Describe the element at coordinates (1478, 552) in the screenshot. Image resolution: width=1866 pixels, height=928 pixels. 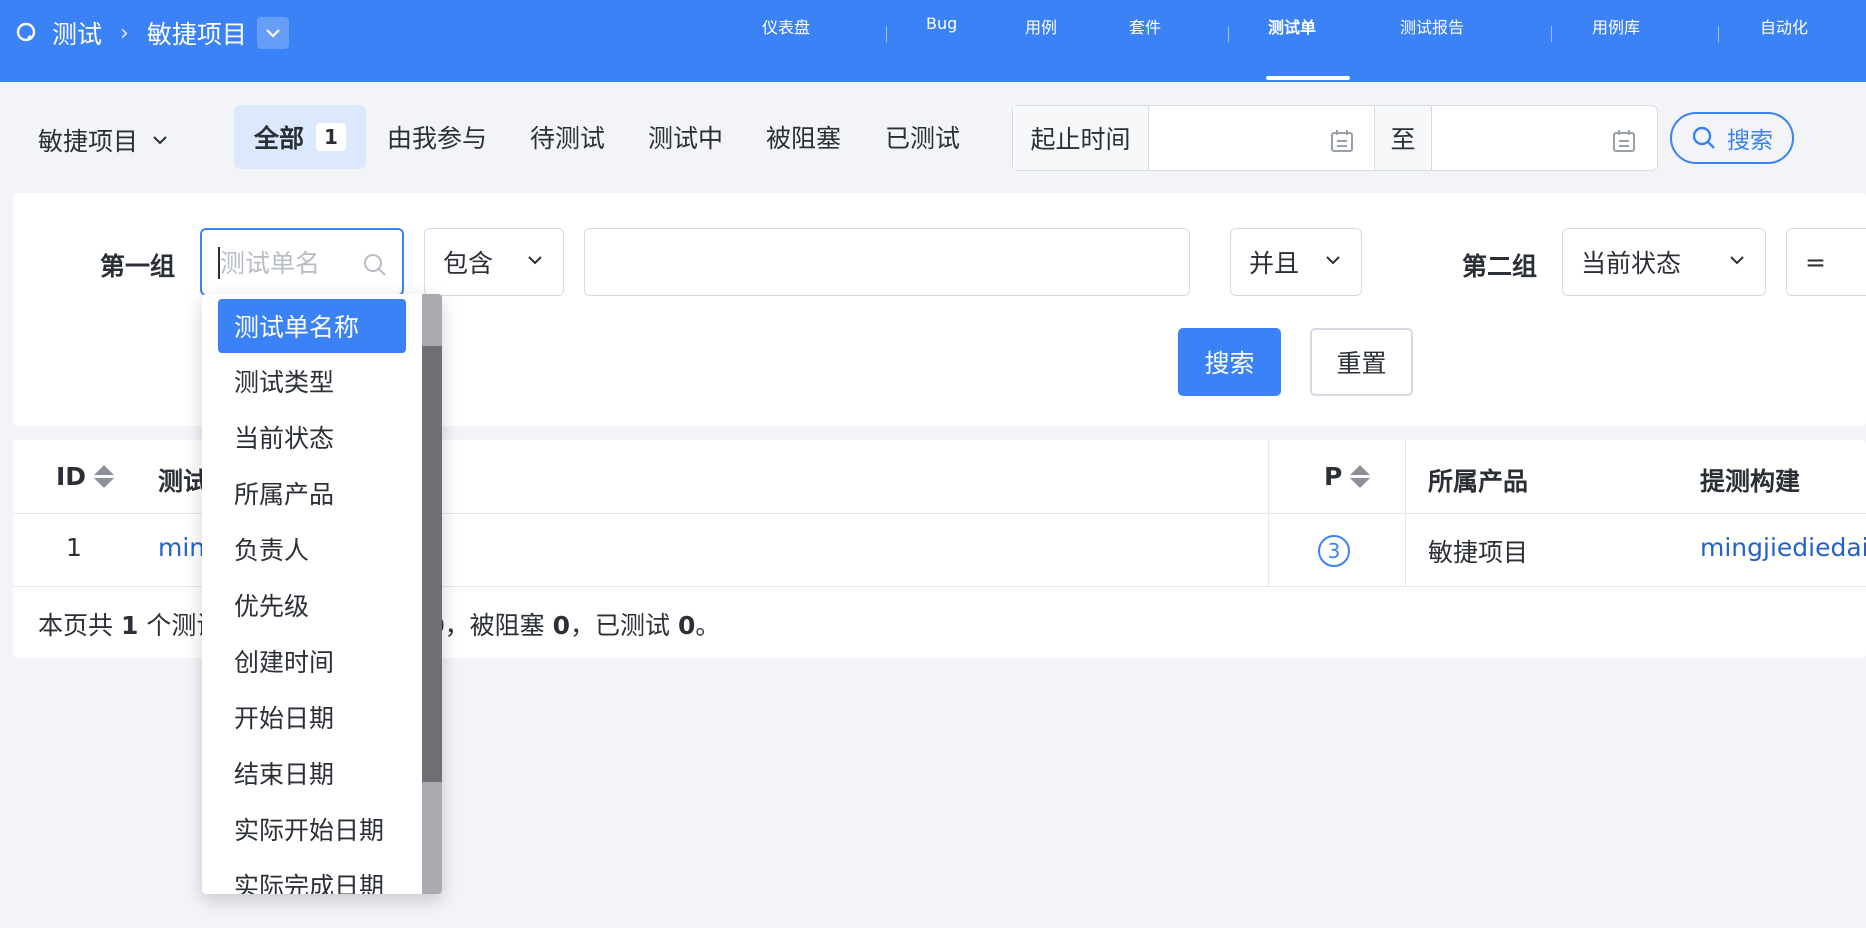
I see `cell-product: 敏捷项目` at that location.